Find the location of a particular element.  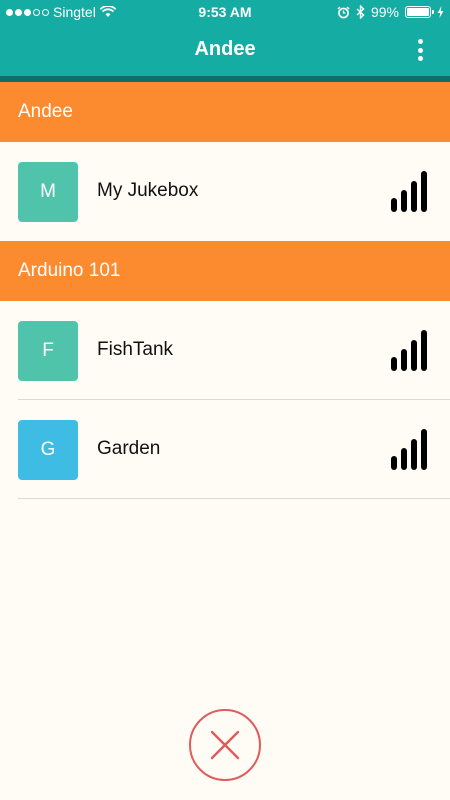

close-button is located at coordinates (225, 745).